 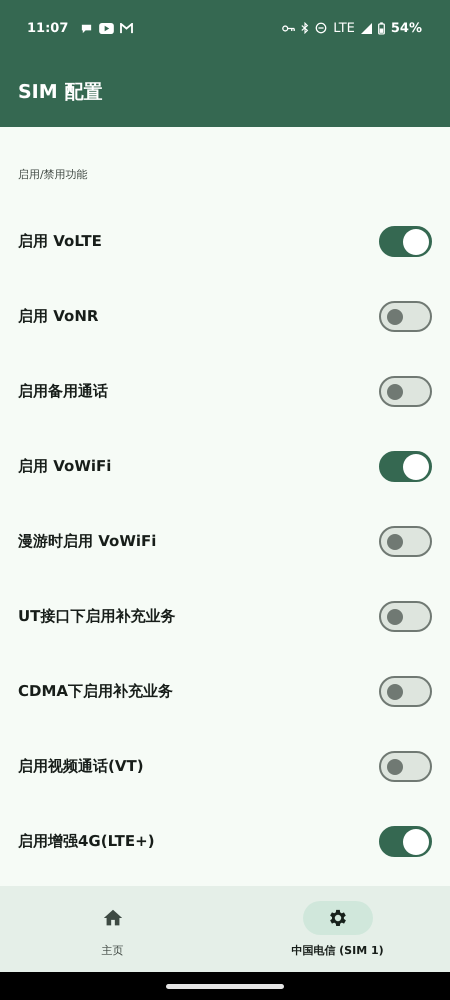 I want to click on mail-icon, so click(x=127, y=28).